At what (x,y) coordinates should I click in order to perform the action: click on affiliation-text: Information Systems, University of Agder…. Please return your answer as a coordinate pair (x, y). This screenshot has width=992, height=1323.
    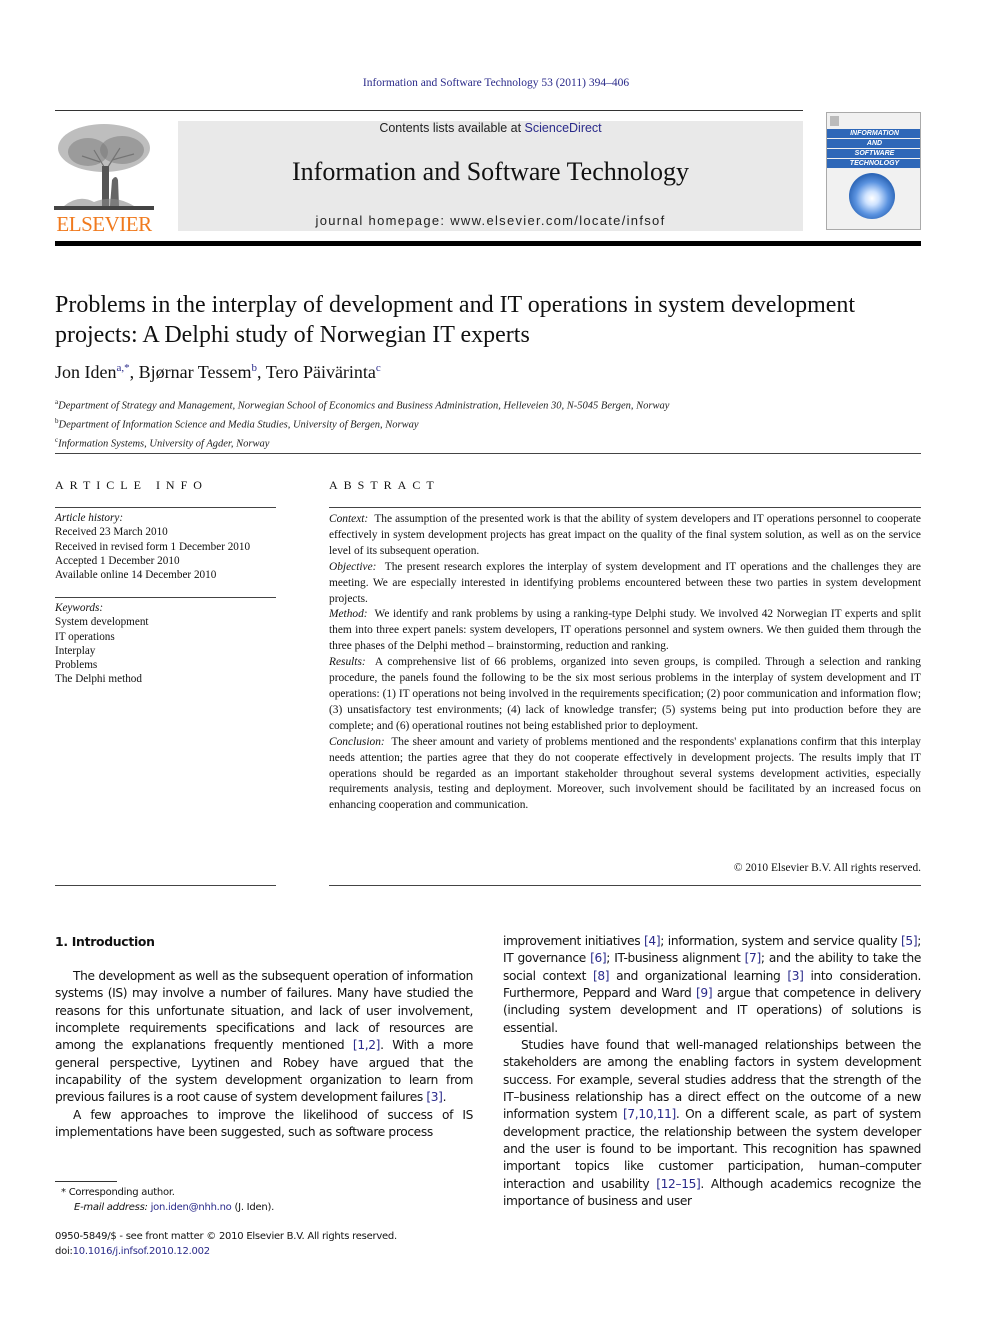
    Looking at the image, I should click on (164, 444).